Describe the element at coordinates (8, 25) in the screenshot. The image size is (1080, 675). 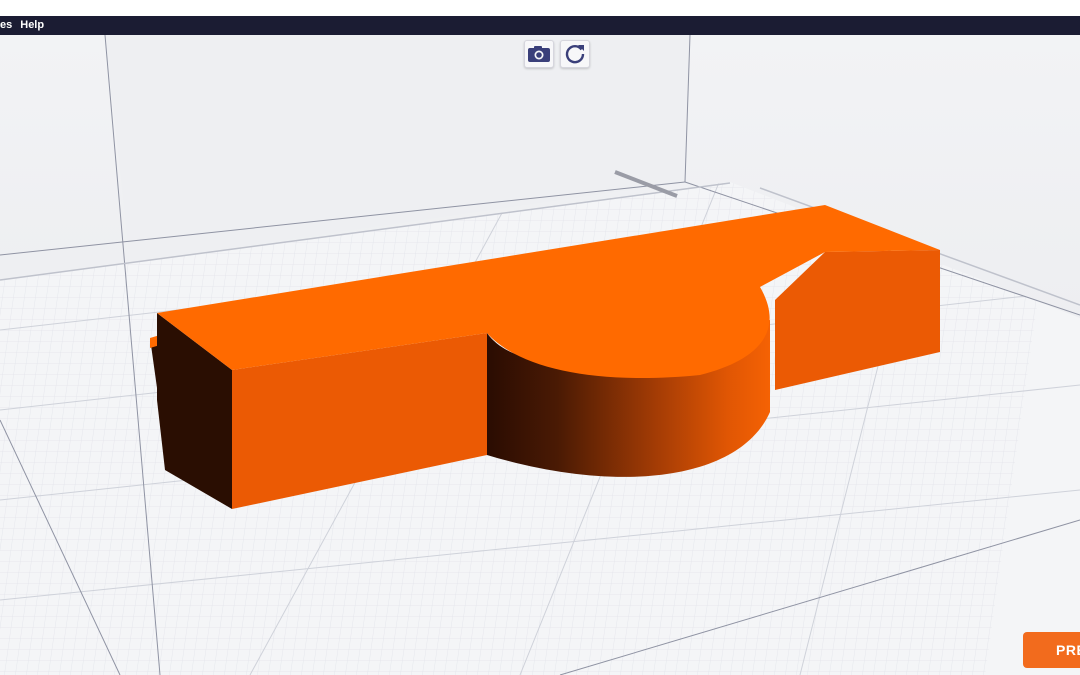
I see `menu-item-files: es` at that location.